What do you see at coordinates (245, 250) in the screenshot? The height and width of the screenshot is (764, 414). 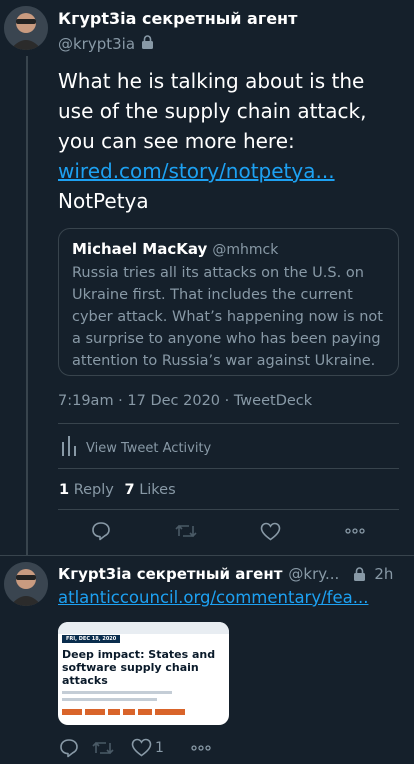 I see `quote-author-handle: @mhmck` at bounding box center [245, 250].